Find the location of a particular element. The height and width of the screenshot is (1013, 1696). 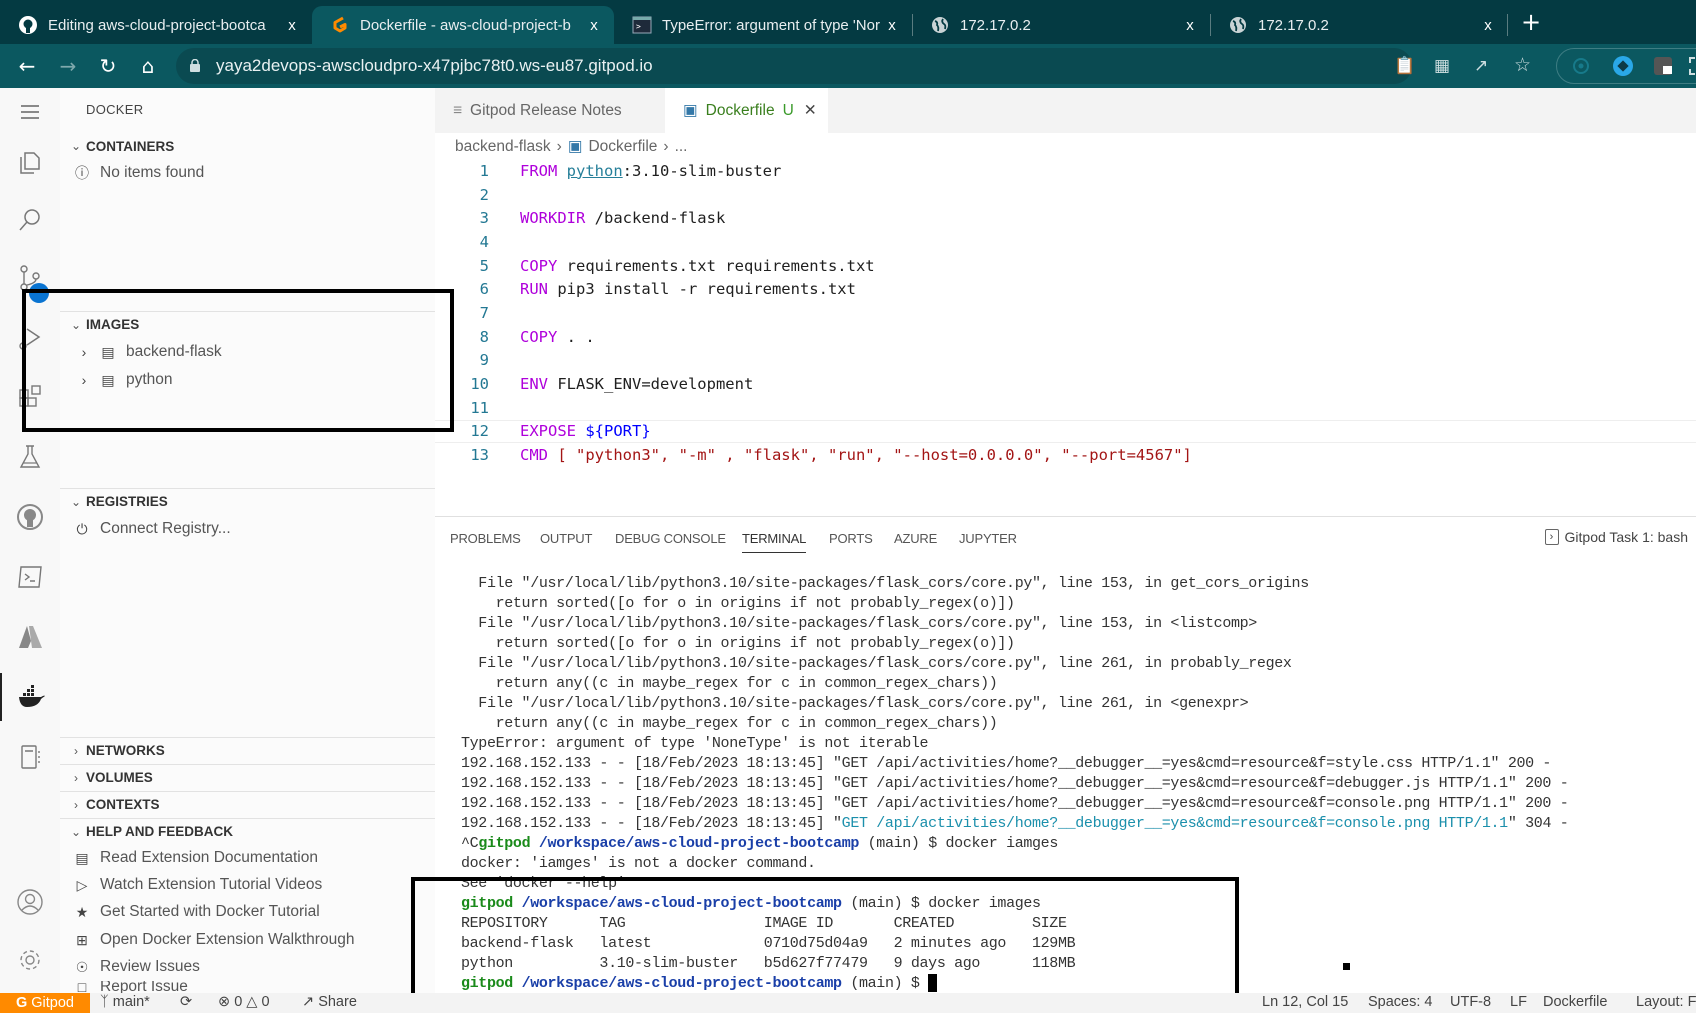

image-item-python: › ▤ python is located at coordinates (247, 380).